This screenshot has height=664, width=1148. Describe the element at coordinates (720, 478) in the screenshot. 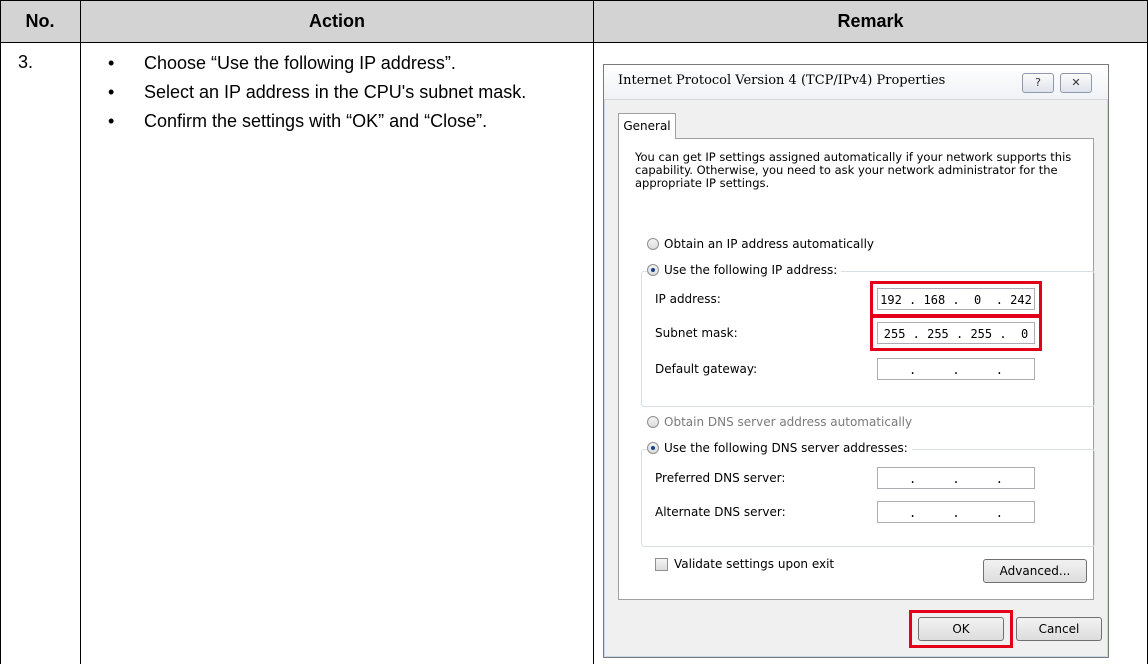

I see `preferred-dns-label: Preferred DNS server:` at that location.